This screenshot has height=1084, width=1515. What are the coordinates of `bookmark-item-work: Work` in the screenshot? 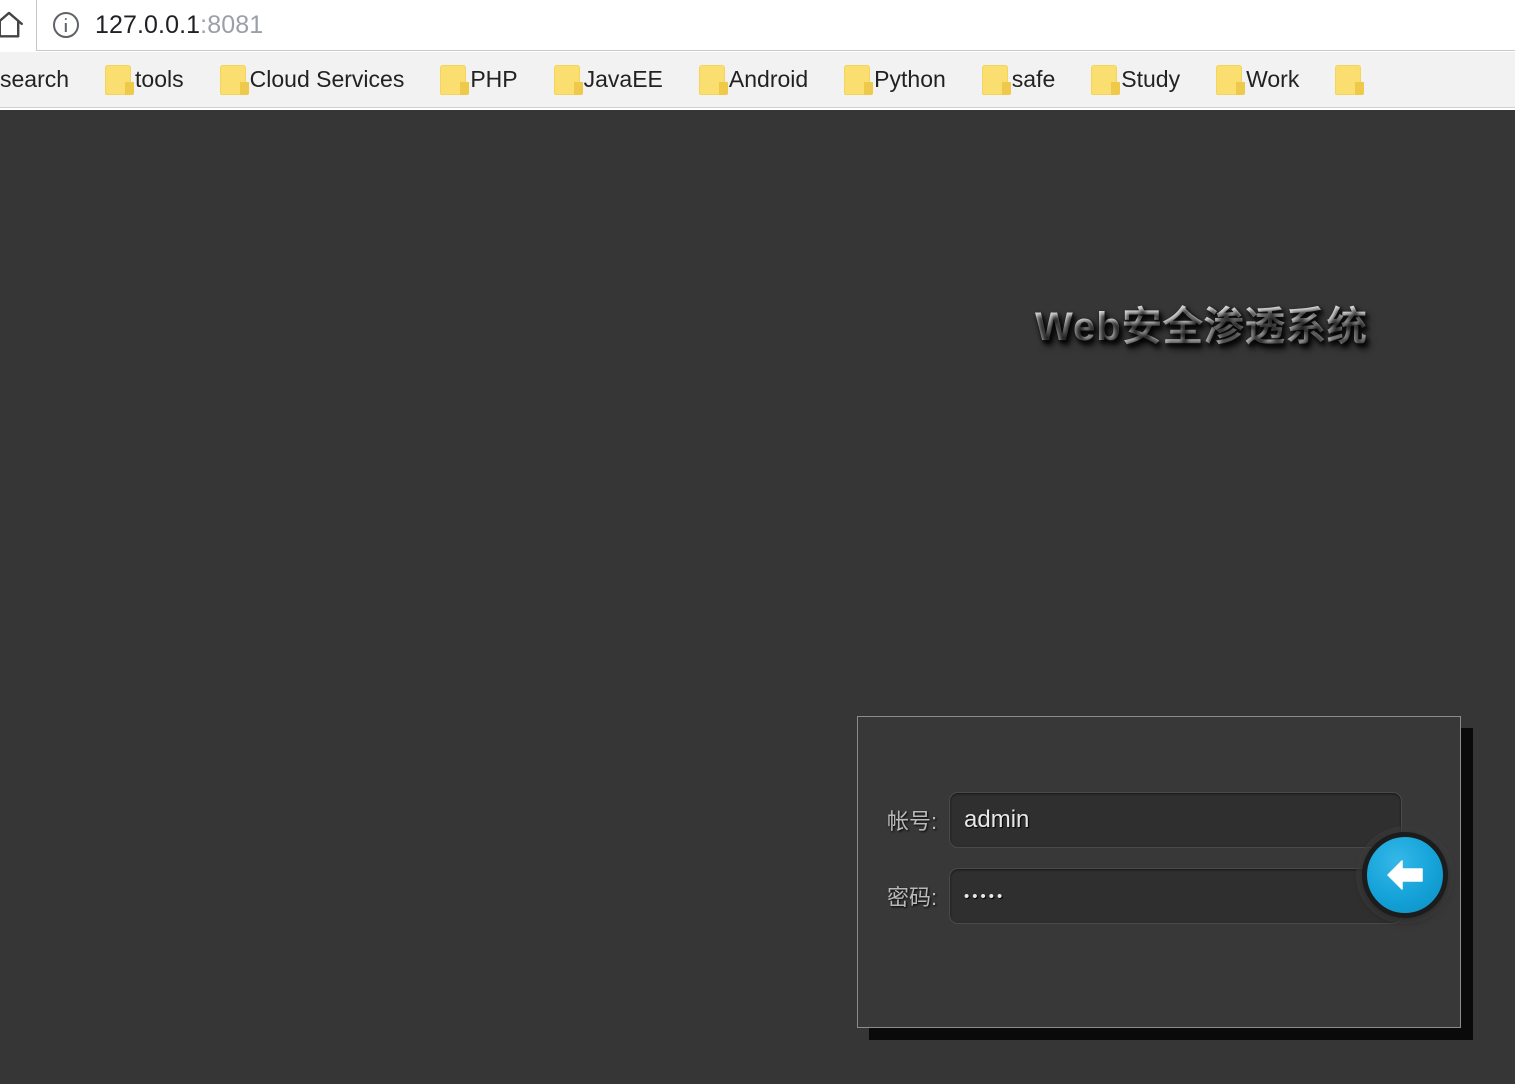 It's located at (1259, 80).